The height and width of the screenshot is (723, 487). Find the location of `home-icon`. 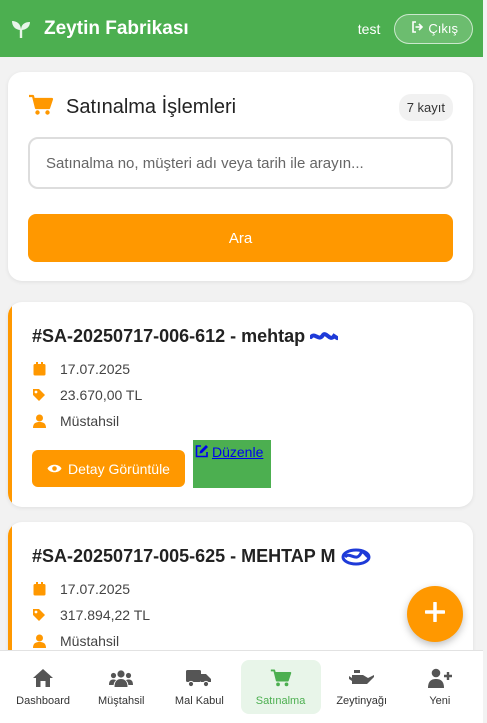

home-icon is located at coordinates (43, 678).